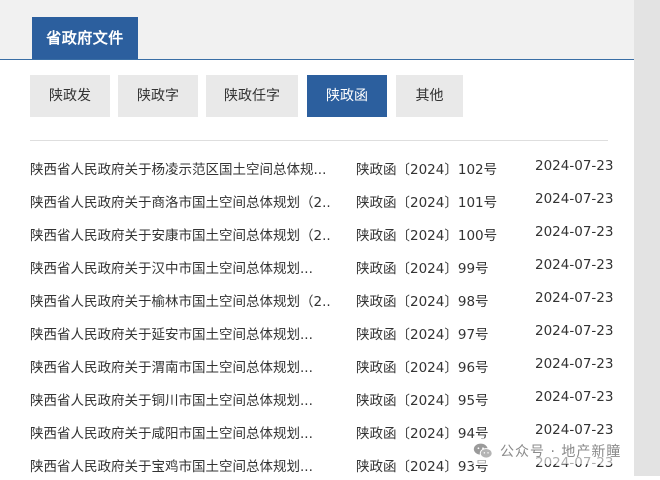 This screenshot has height=480, width=660. Describe the element at coordinates (85, 38) in the screenshot. I see `section-title-tab: 省政府文件` at that location.